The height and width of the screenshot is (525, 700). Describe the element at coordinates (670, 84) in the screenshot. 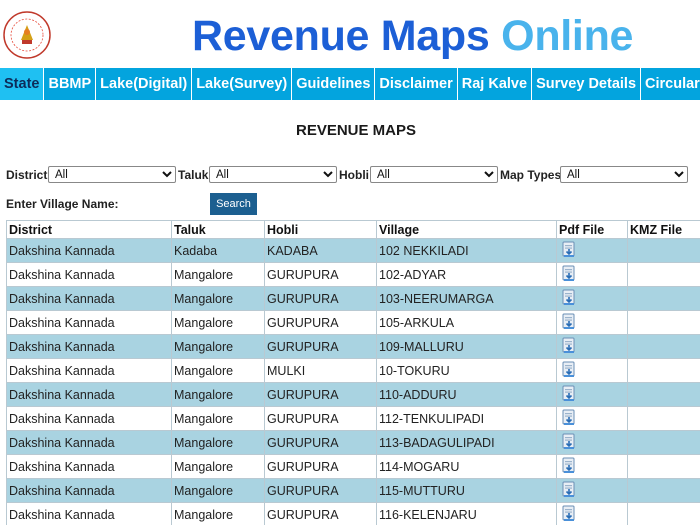

I see `nav-item-circular: Circular` at that location.